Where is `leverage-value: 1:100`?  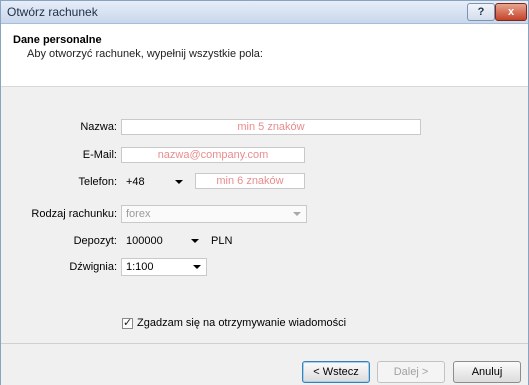 leverage-value: 1:100 is located at coordinates (140, 267).